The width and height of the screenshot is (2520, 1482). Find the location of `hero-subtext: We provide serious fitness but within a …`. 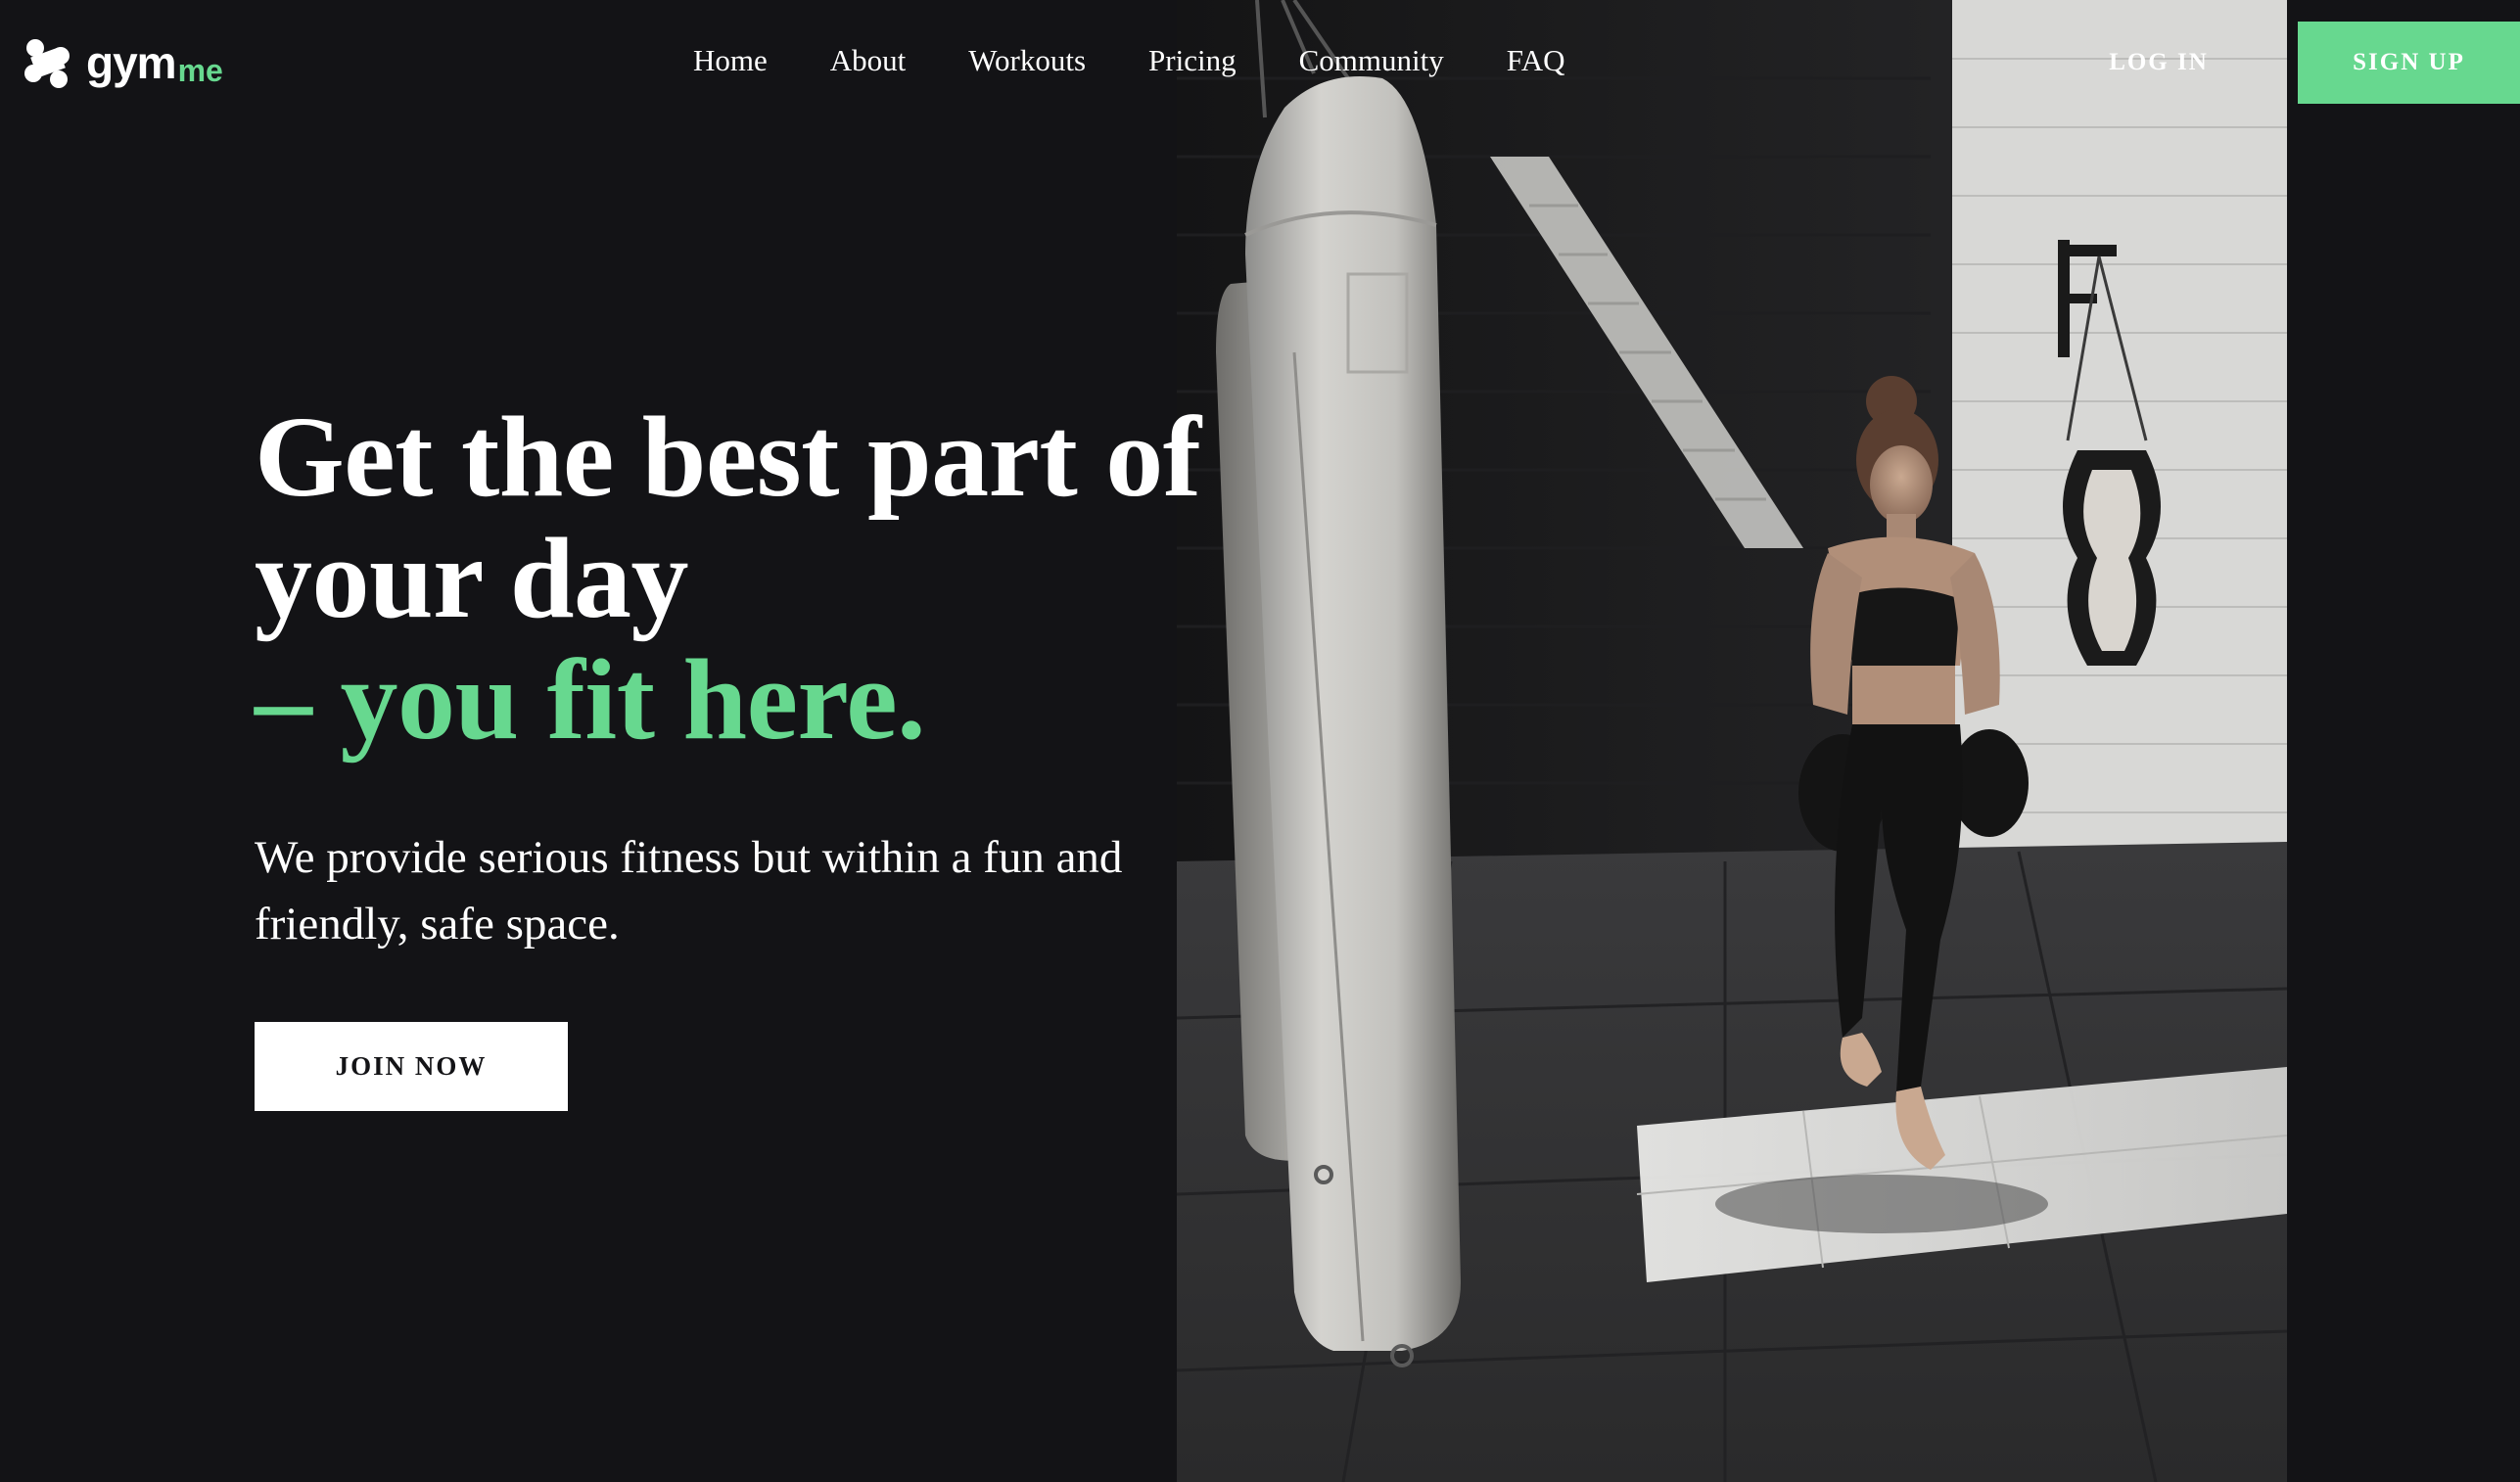

hero-subtext: We provide serious fitness but within a … is located at coordinates (689, 890).